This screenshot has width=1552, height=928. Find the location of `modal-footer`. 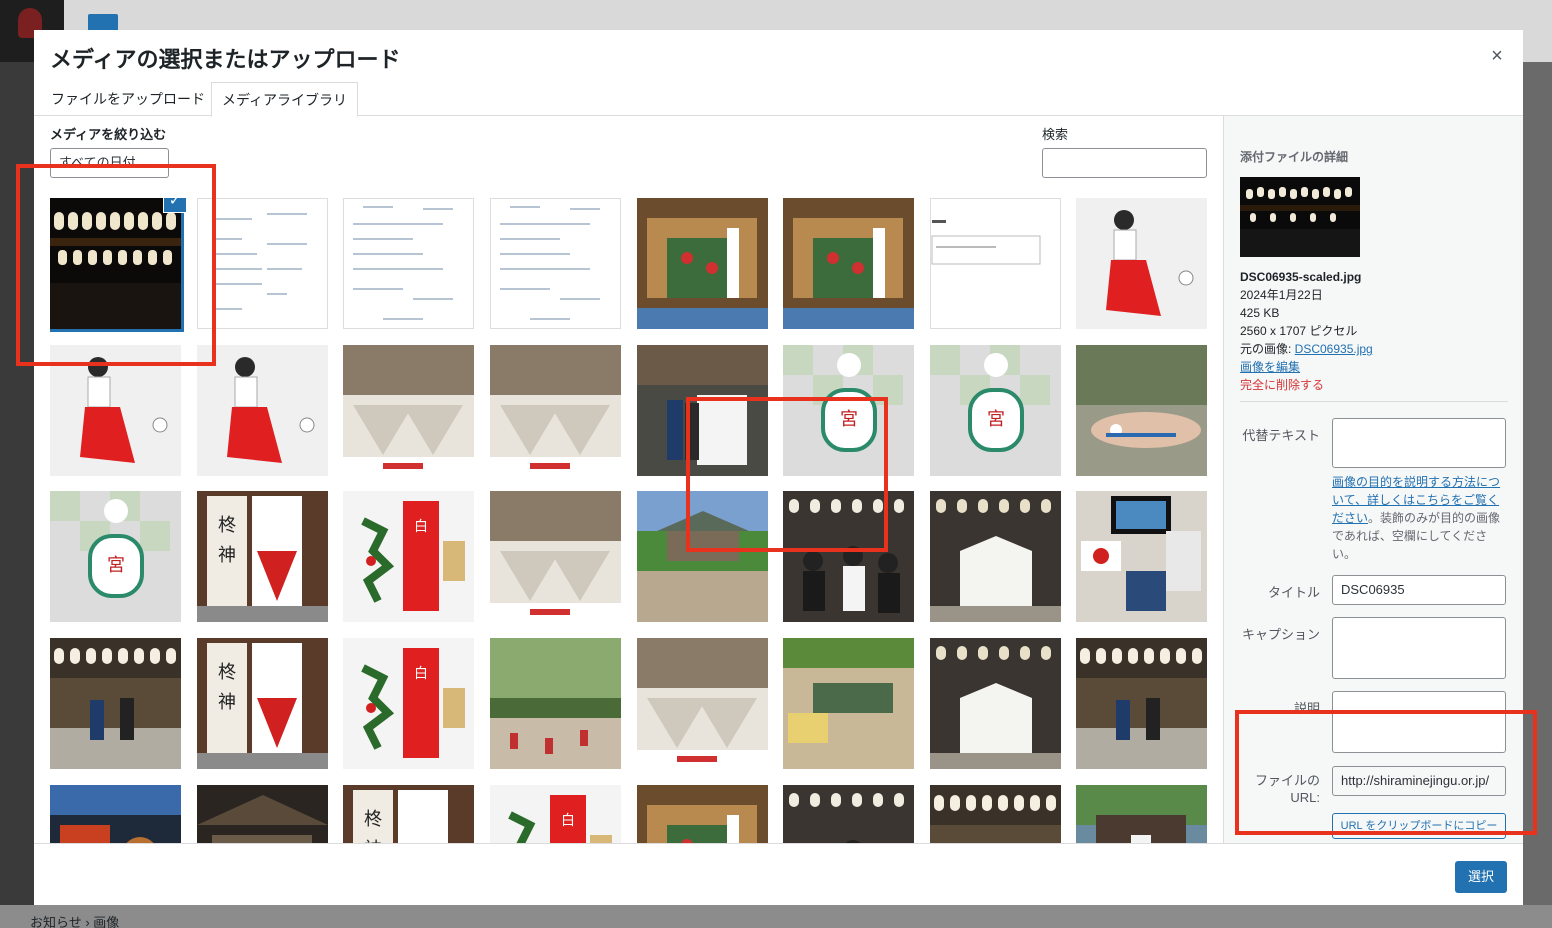

modal-footer is located at coordinates (778, 874).